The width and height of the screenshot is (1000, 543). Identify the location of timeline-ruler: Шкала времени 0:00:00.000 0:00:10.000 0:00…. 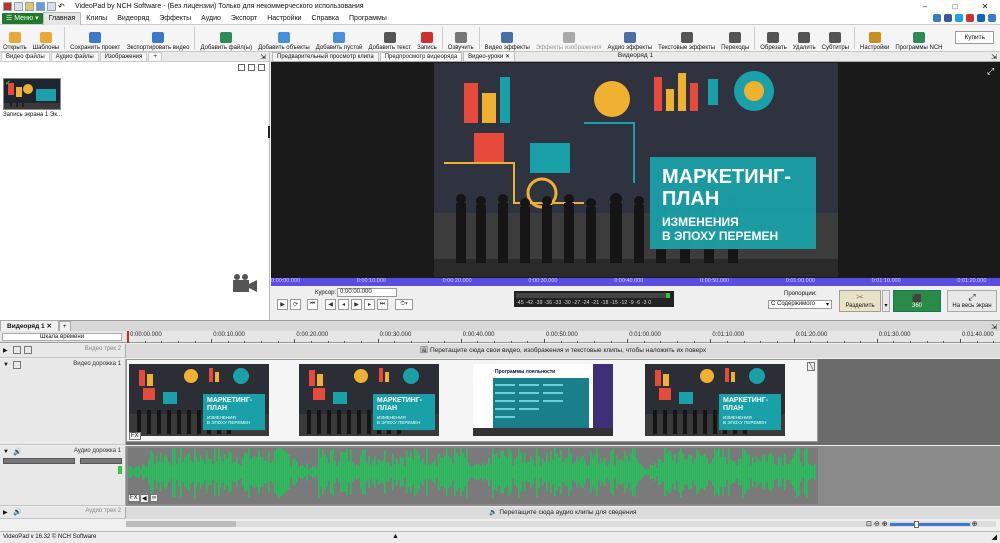
(500, 337).